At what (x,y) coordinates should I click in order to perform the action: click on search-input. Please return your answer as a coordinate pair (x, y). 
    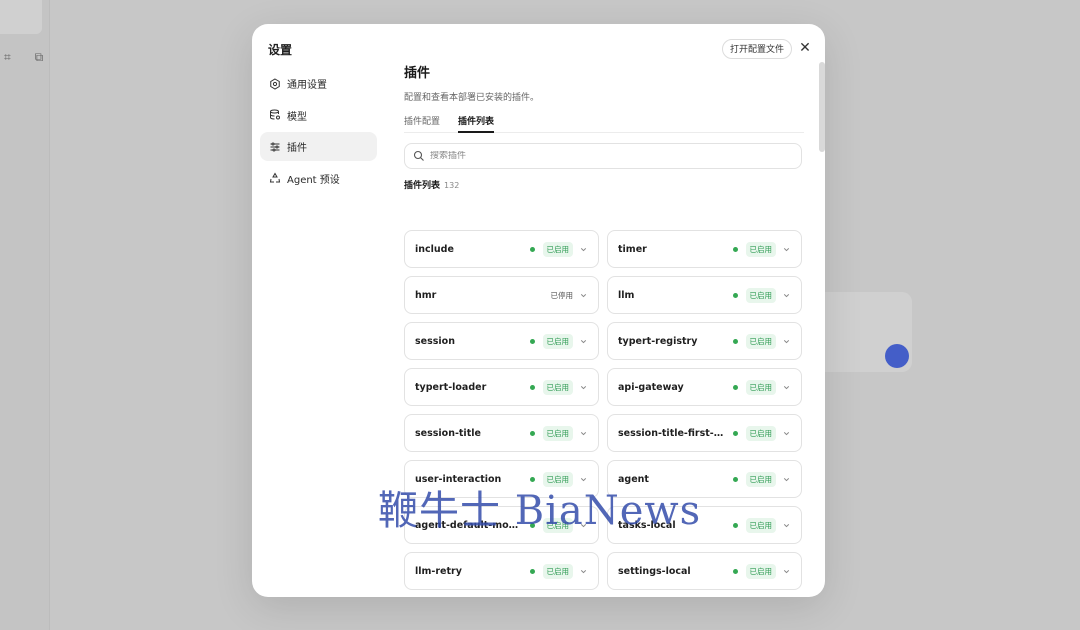
    Looking at the image, I should click on (605, 156).